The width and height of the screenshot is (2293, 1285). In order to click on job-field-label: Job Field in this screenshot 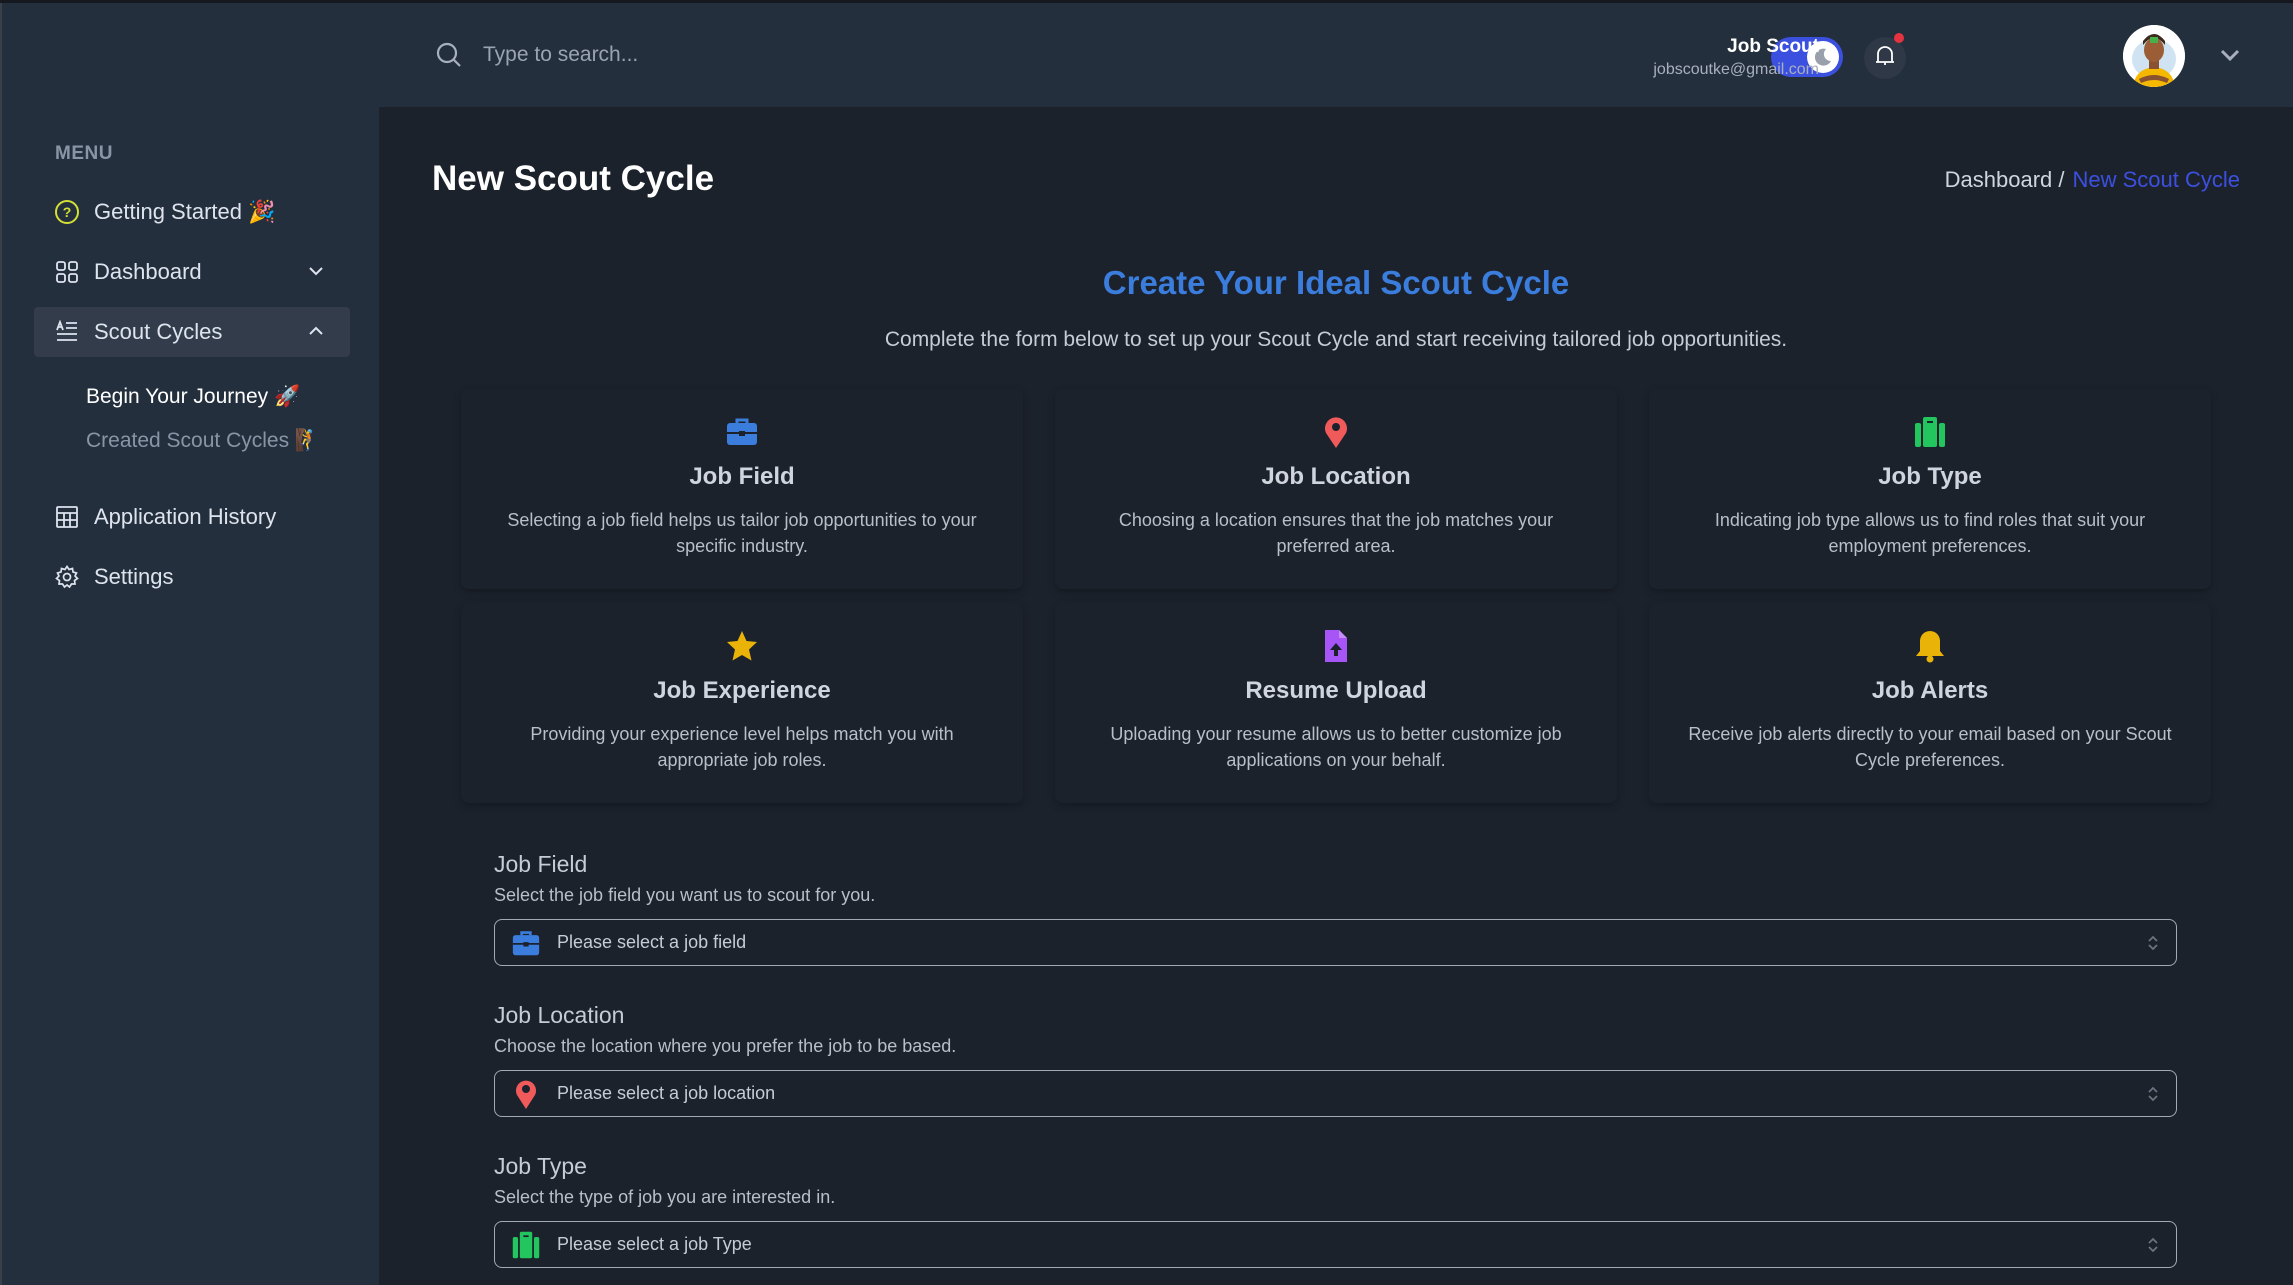, I will do `click(541, 864)`.